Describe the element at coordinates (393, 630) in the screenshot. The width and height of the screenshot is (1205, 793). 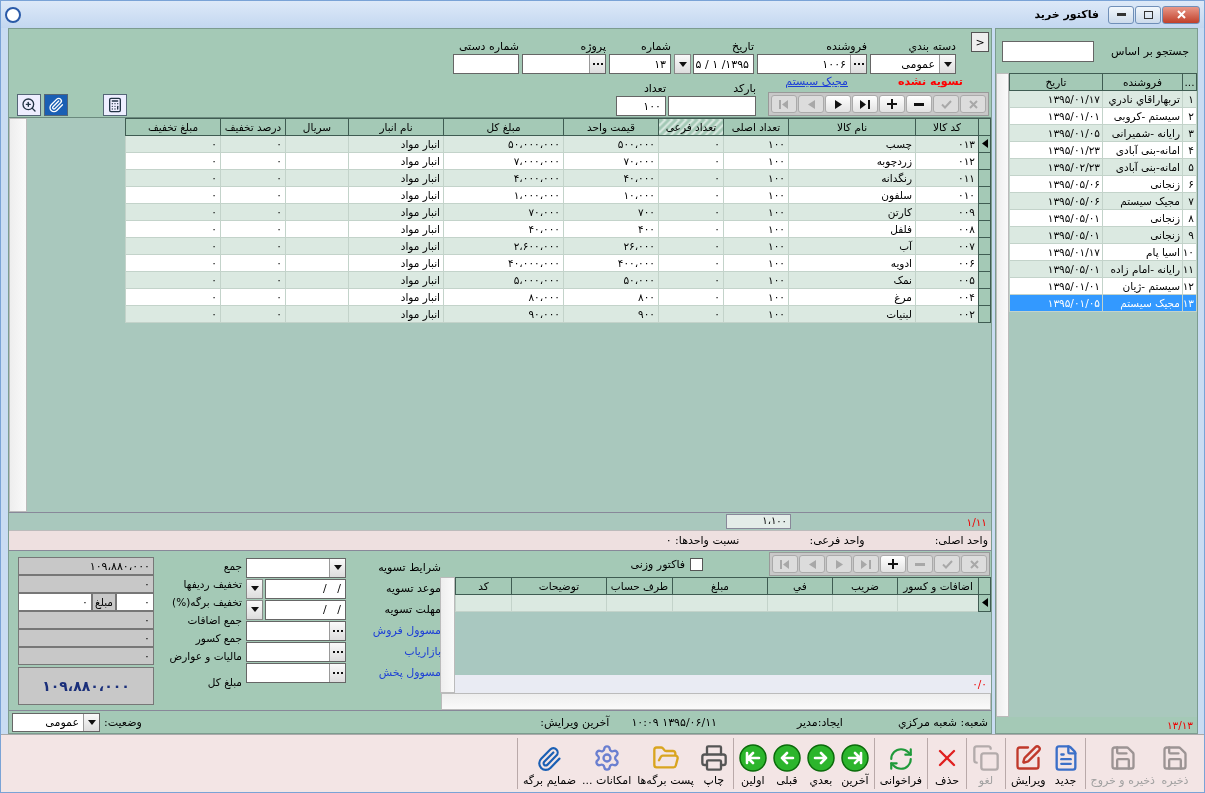
I see `field-link: مسوول فروش` at that location.